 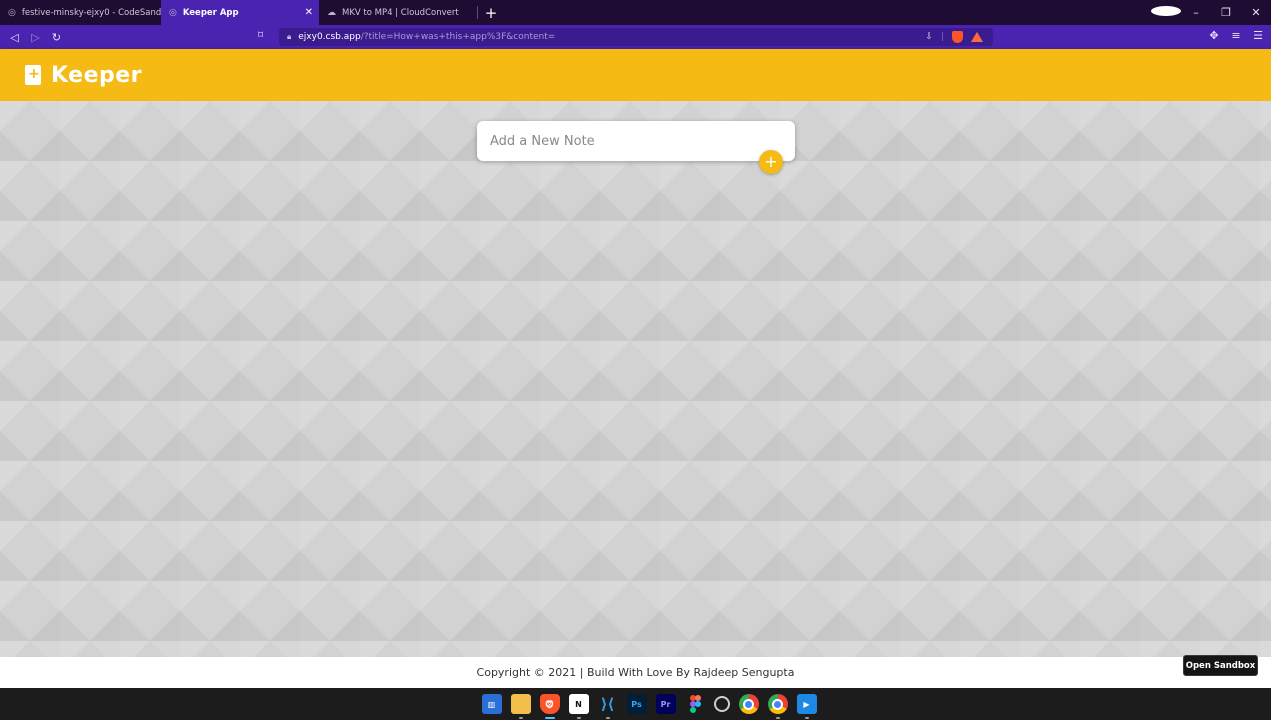 I want to click on windows-start-icon, so click(x=464, y=704).